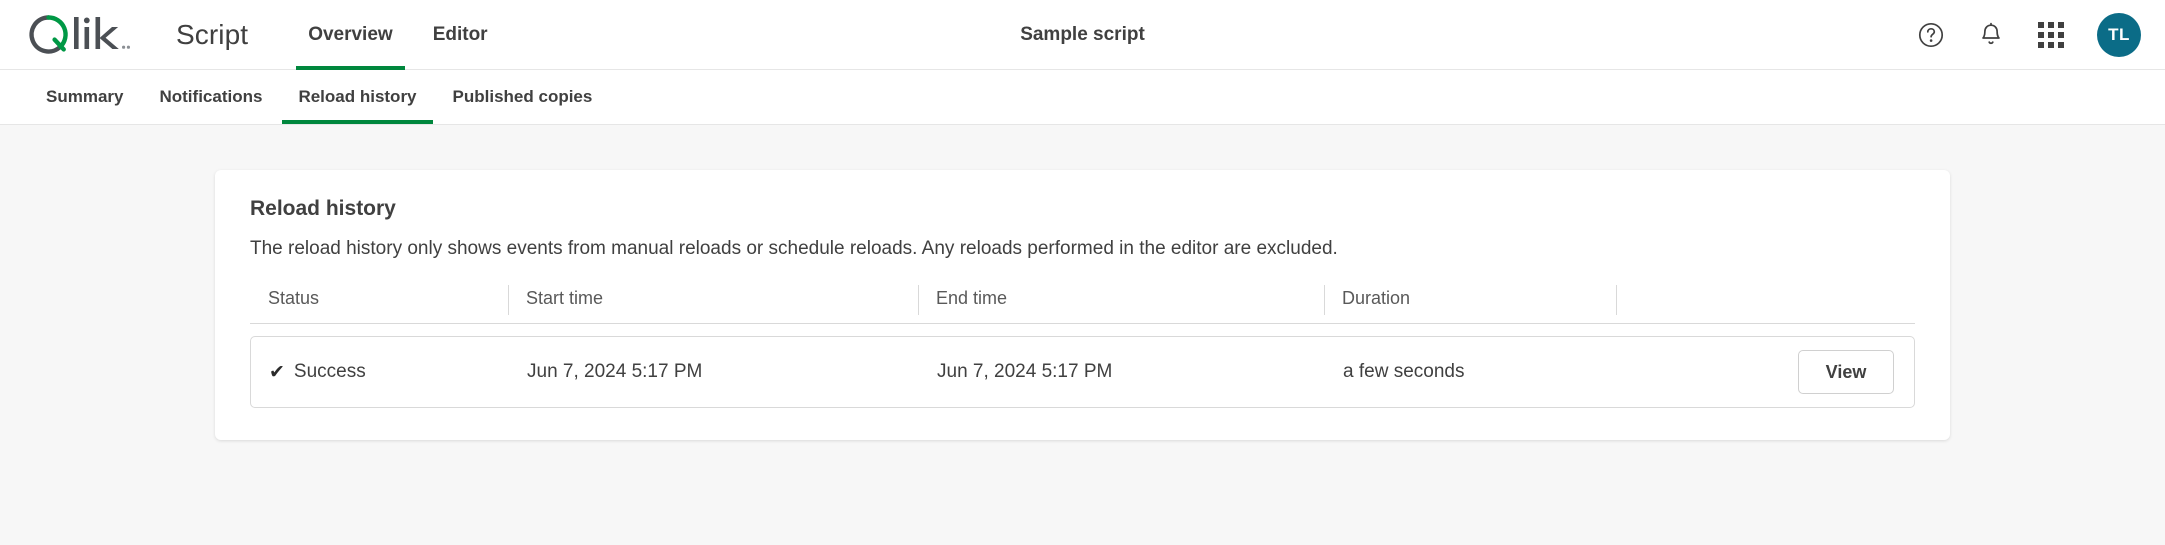 This screenshot has width=2165, height=545. I want to click on subtab-summary: Summary, so click(84, 97).